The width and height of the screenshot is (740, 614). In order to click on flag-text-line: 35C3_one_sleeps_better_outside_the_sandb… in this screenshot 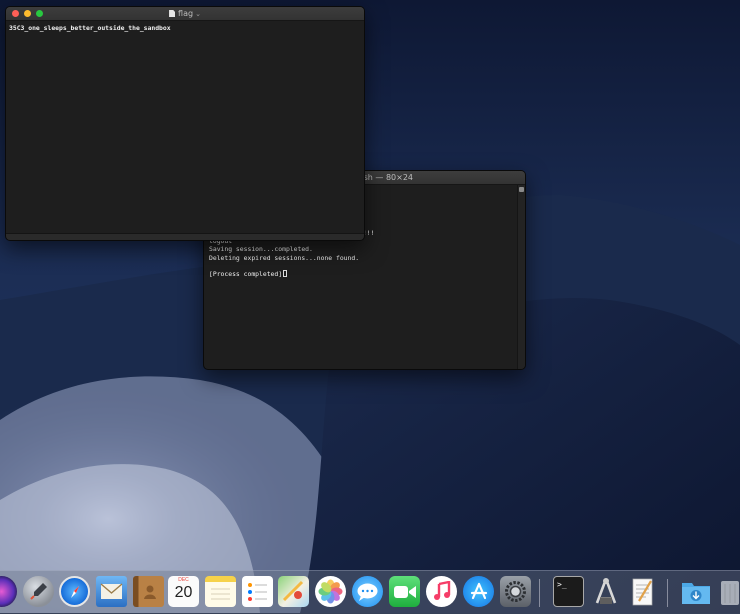, I will do `click(90, 28)`.